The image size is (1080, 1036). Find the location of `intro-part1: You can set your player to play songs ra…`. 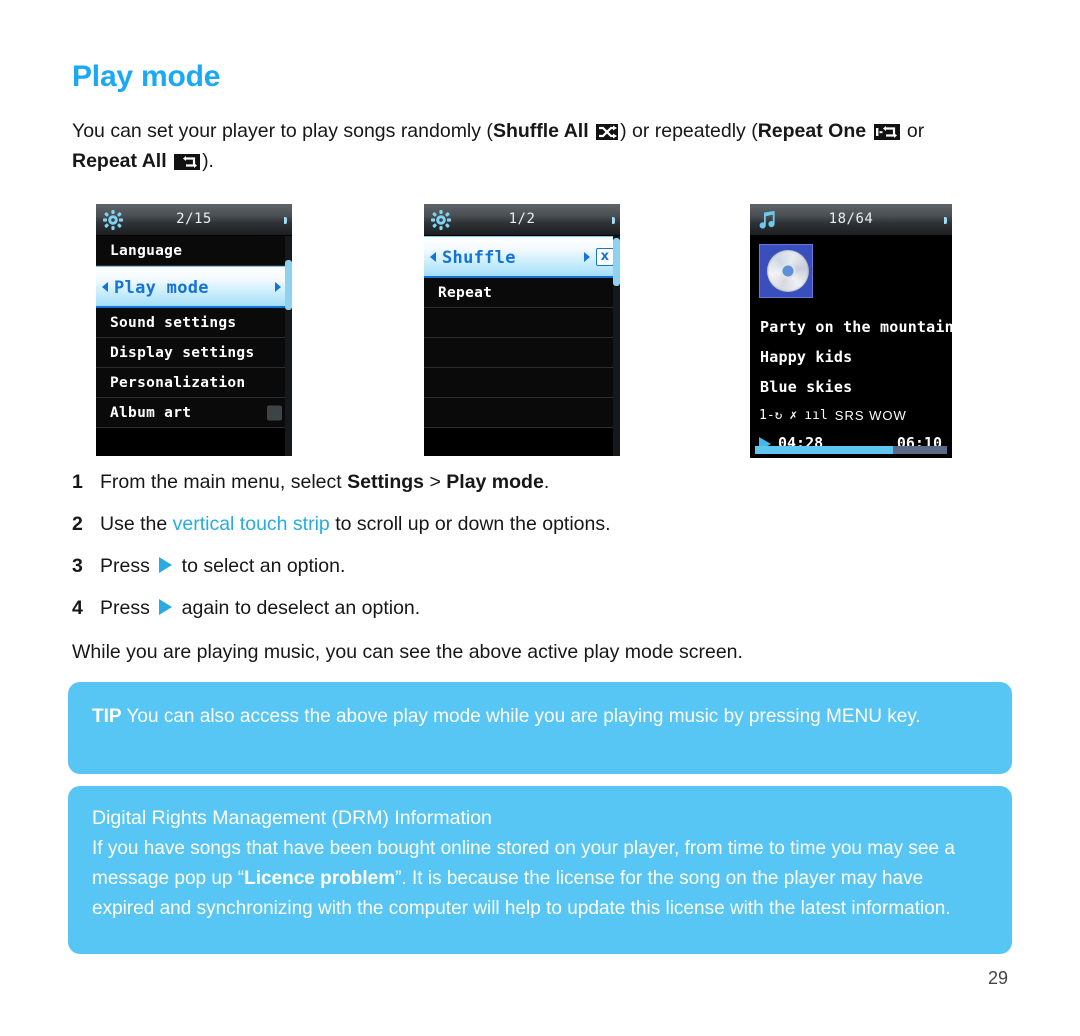

intro-part1: You can set your player to play songs ra… is located at coordinates (282, 131).